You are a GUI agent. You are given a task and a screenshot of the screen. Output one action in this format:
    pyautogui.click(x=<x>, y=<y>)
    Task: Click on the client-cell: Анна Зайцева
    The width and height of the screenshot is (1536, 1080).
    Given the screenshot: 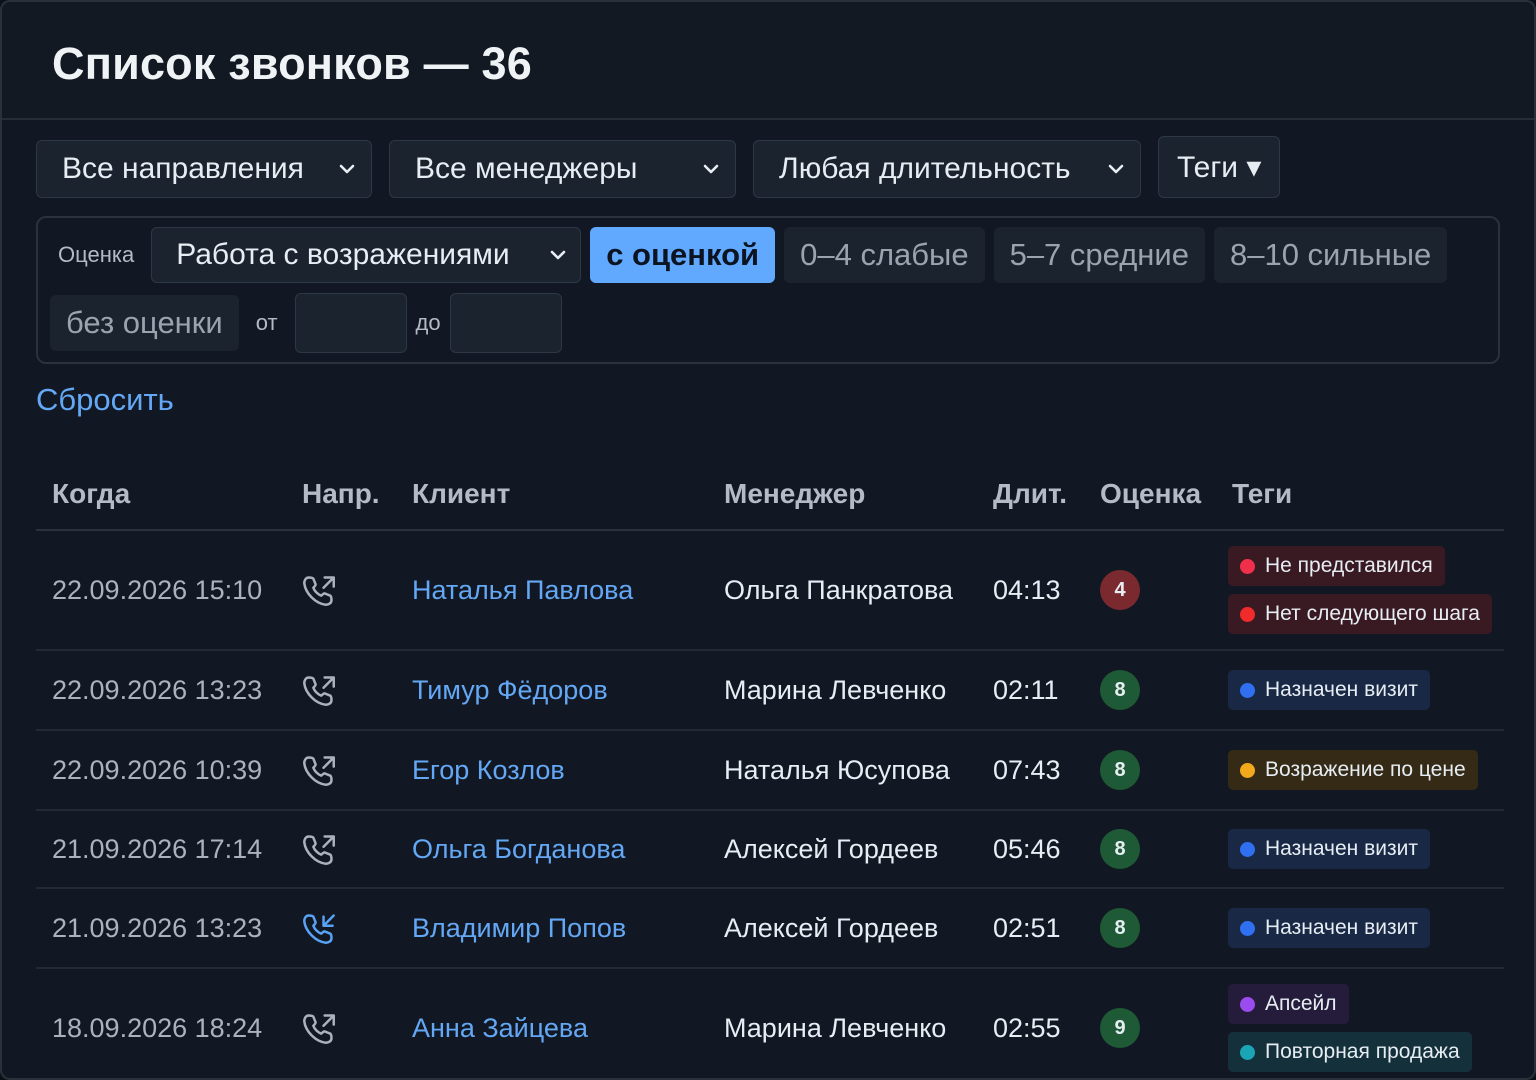 What is the action you would take?
    pyautogui.click(x=552, y=1023)
    